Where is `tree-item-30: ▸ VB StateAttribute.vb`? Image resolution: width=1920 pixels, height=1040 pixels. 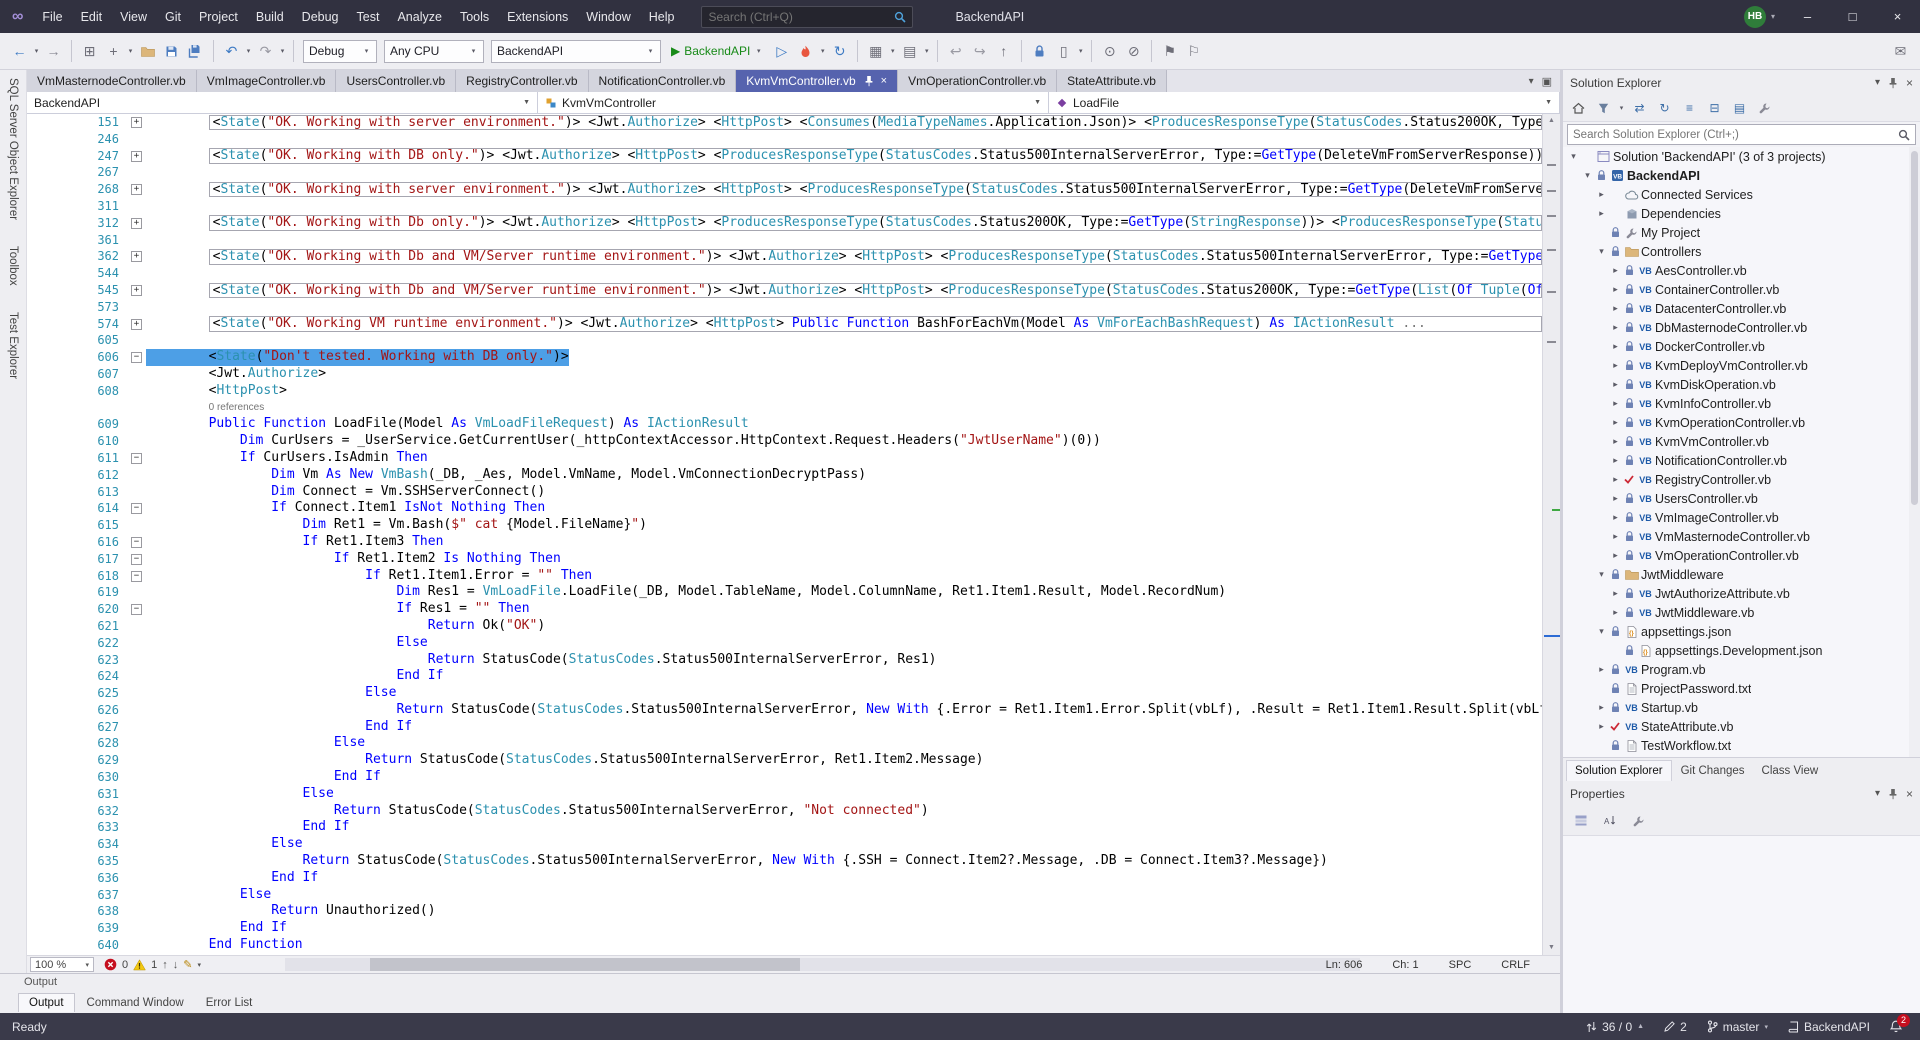 tree-item-30: ▸ VB StateAttribute.vb is located at coordinates (1741, 726).